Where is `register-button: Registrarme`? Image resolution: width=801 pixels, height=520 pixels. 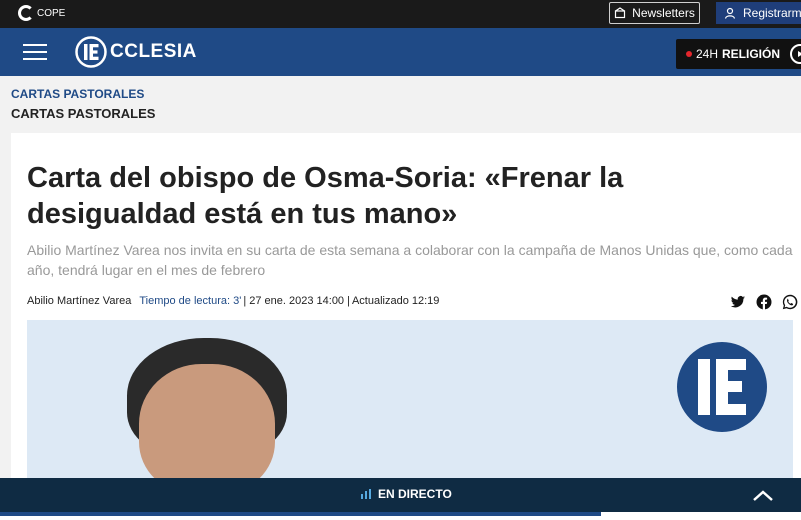 register-button: Registrarme is located at coordinates (758, 13).